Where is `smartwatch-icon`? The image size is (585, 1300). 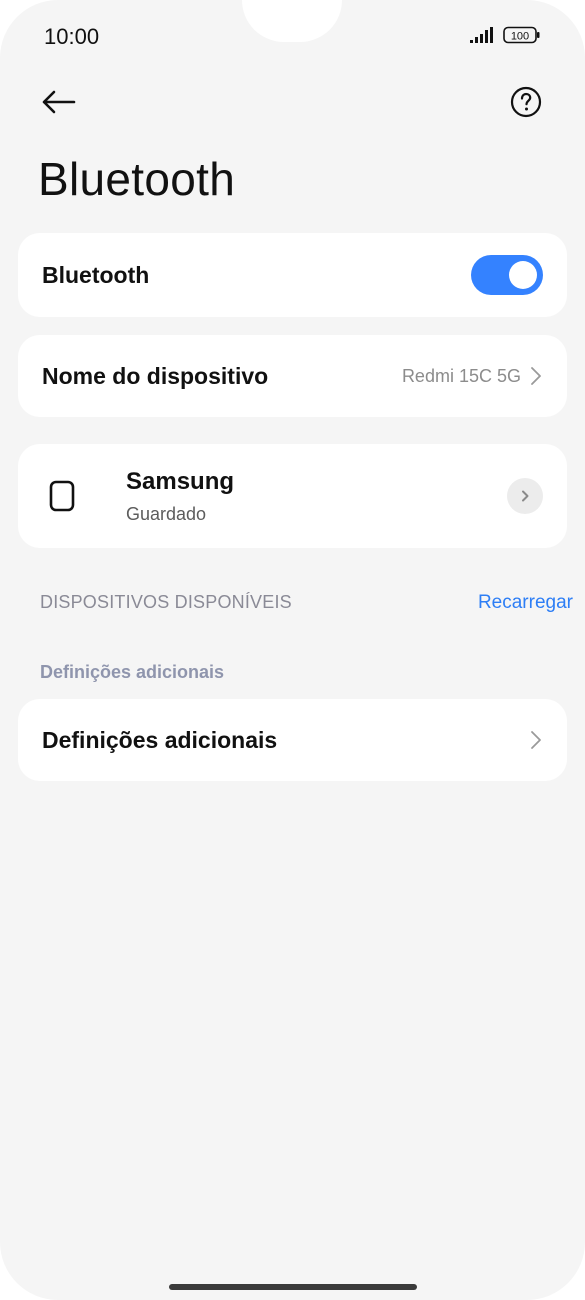 smartwatch-icon is located at coordinates (62, 496).